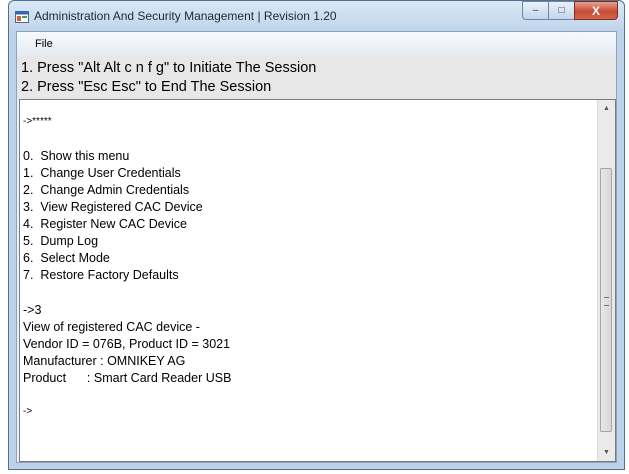 The image size is (629, 474). Describe the element at coordinates (106, 190) in the screenshot. I see `console-line: 2. Change Admin Credentials` at that location.